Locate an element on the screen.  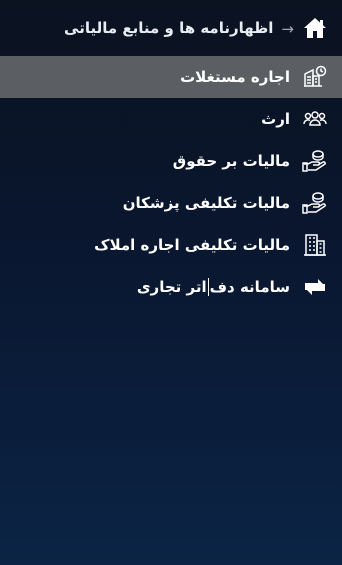
people-group-icon is located at coordinates (315, 119).